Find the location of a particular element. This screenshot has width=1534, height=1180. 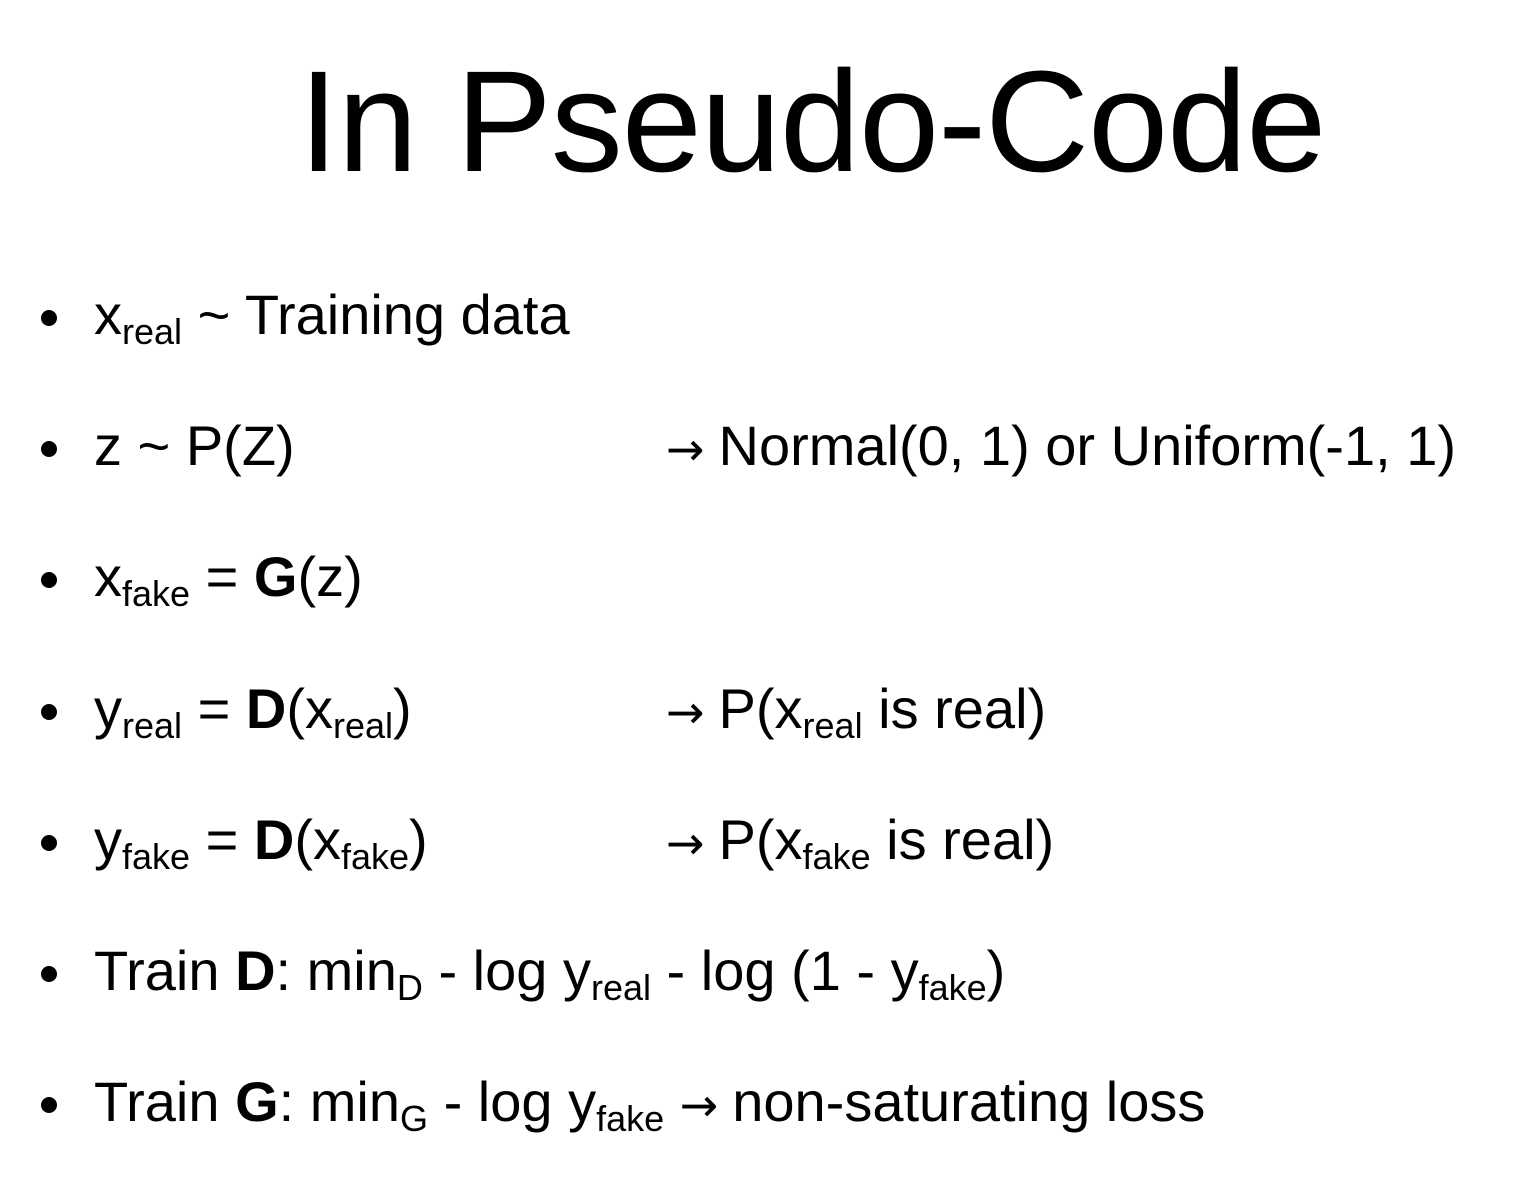

bullet-item: xfake = G(z) is located at coordinates (767, 577).